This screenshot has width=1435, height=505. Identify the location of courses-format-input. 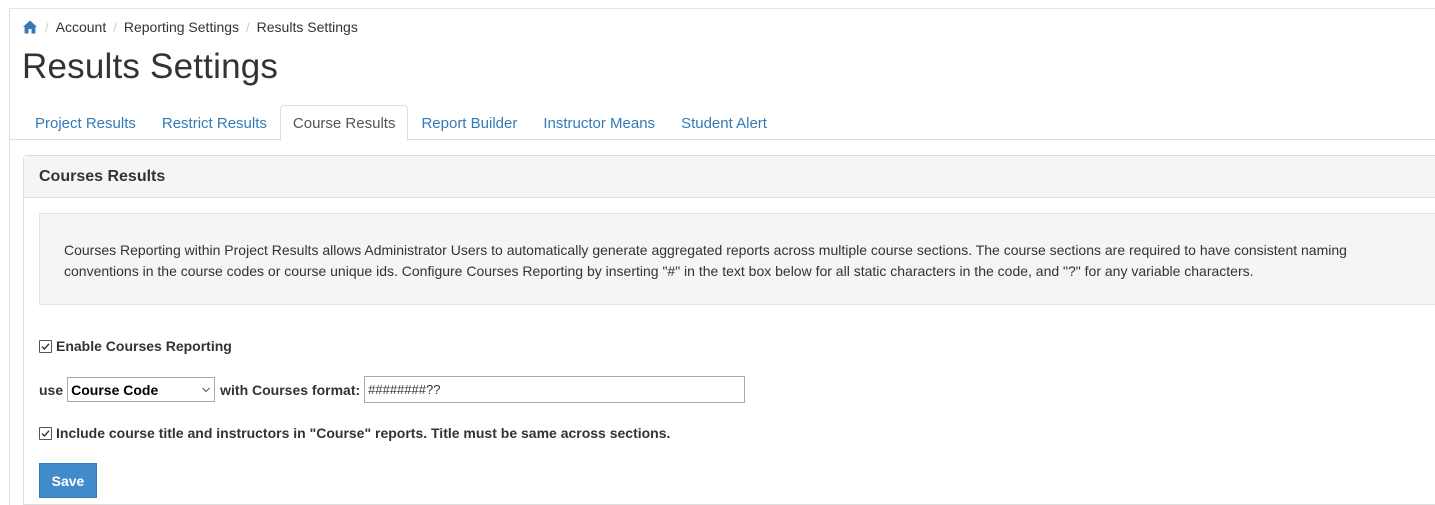
(555, 389).